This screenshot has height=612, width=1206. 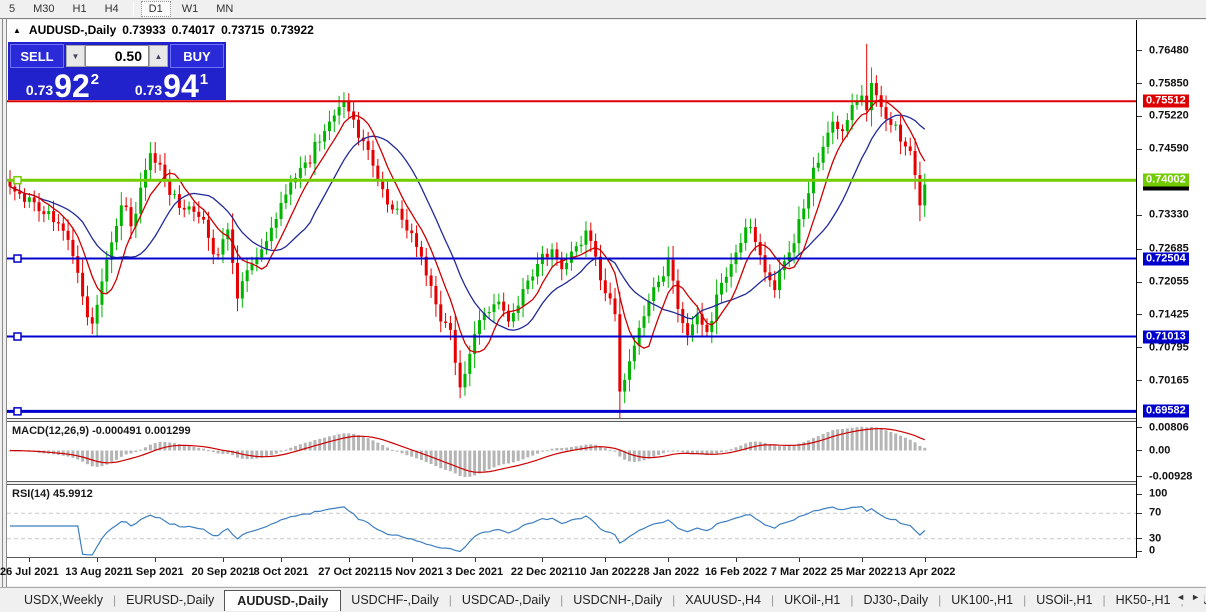 What do you see at coordinates (72, 30) in the screenshot?
I see `chart-symbol-label: AUDUSD-,Daily` at bounding box center [72, 30].